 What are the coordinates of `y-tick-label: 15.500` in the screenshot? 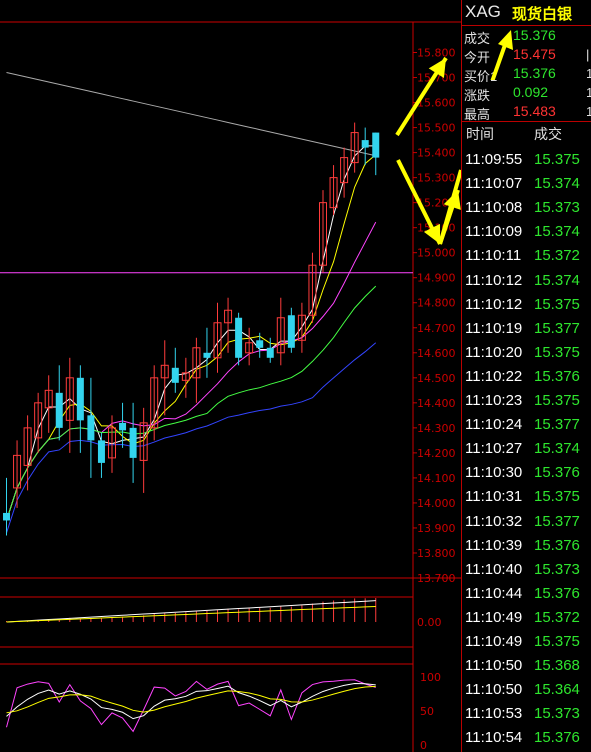 It's located at (436, 128).